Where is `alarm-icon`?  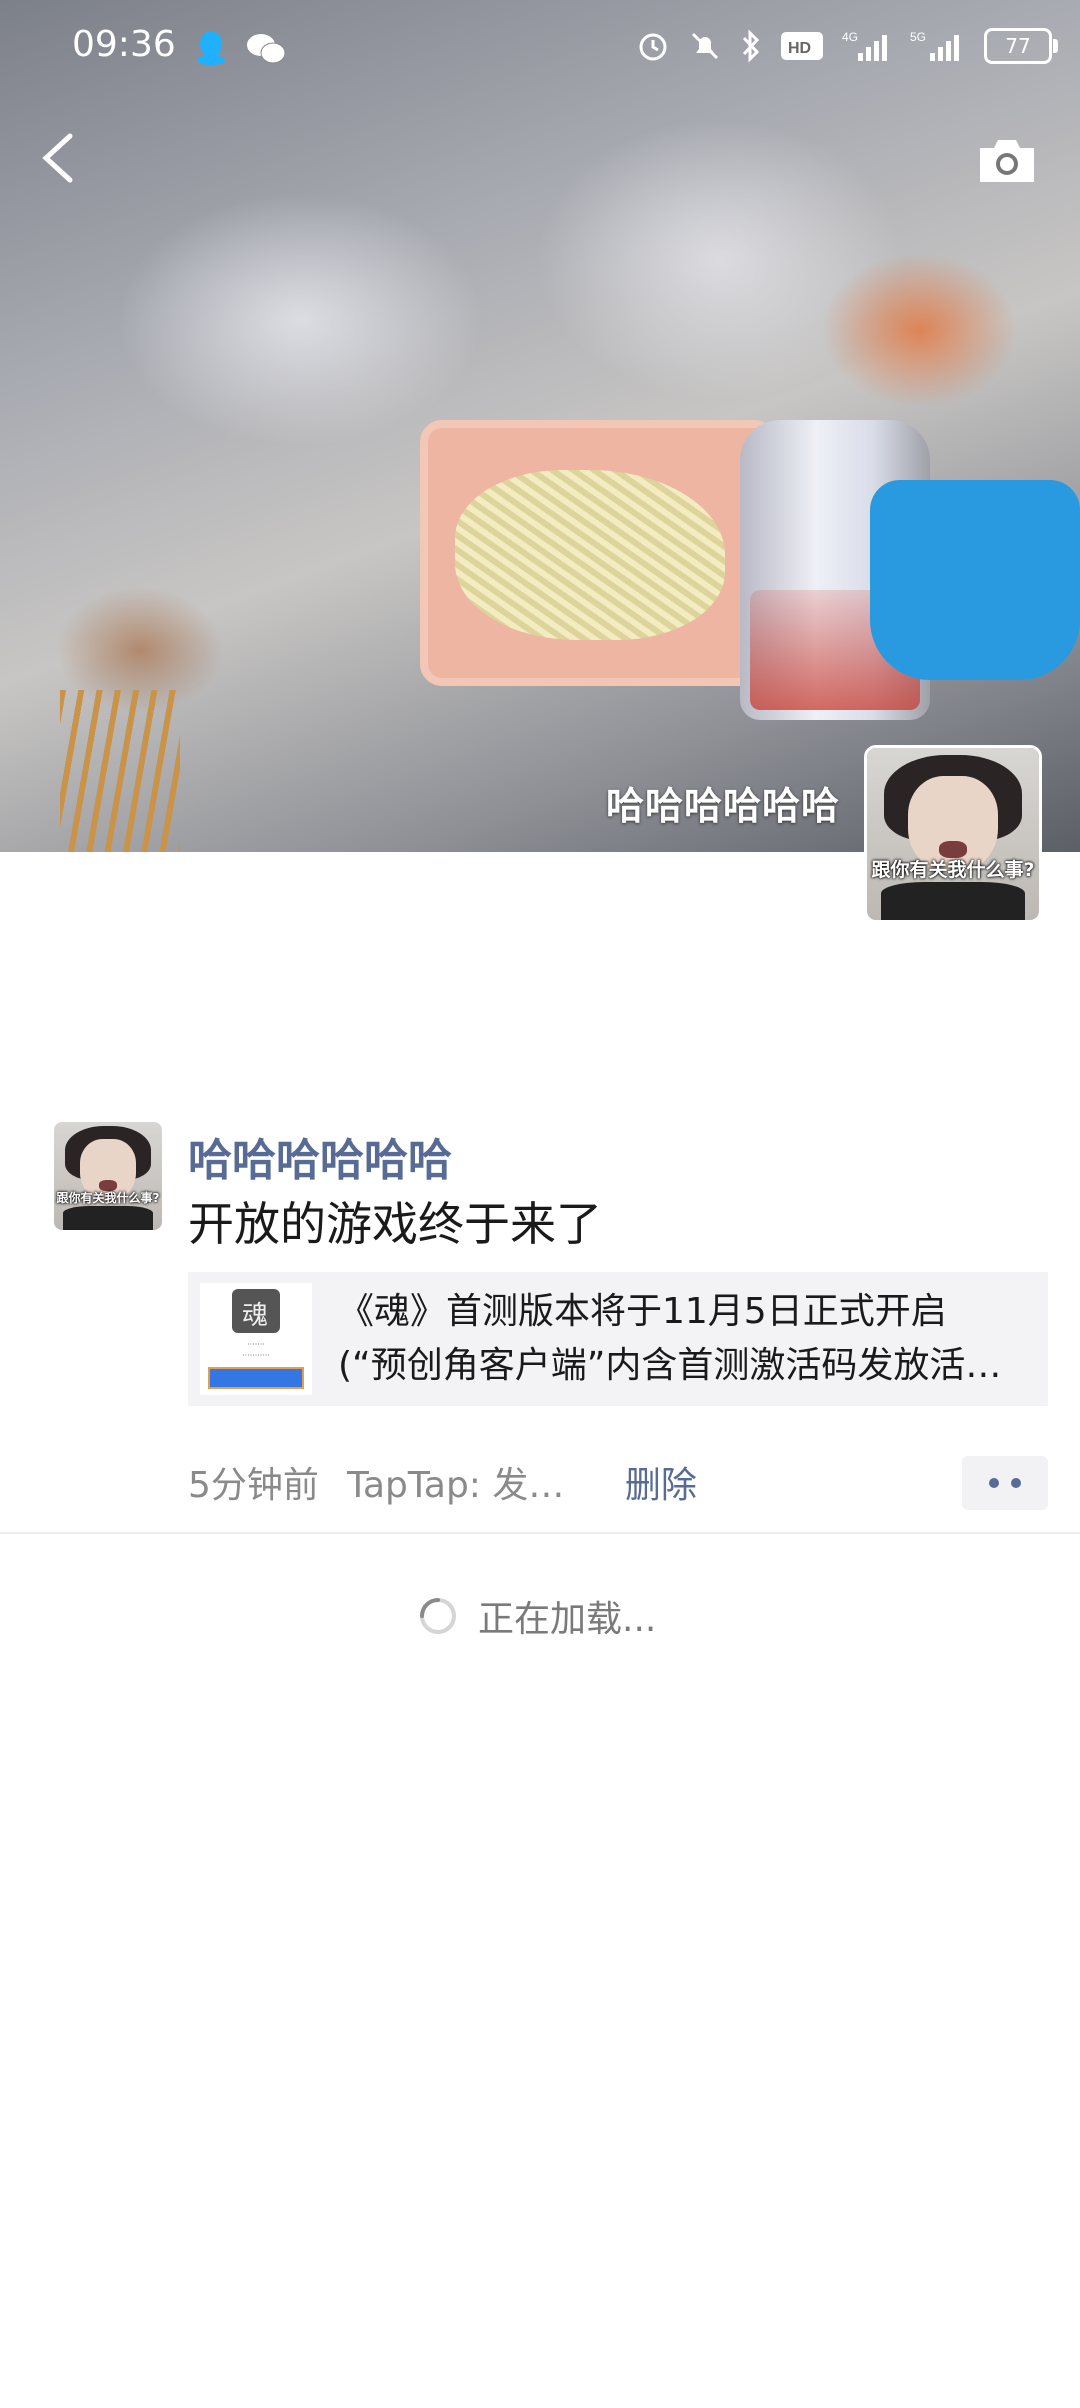 alarm-icon is located at coordinates (653, 47).